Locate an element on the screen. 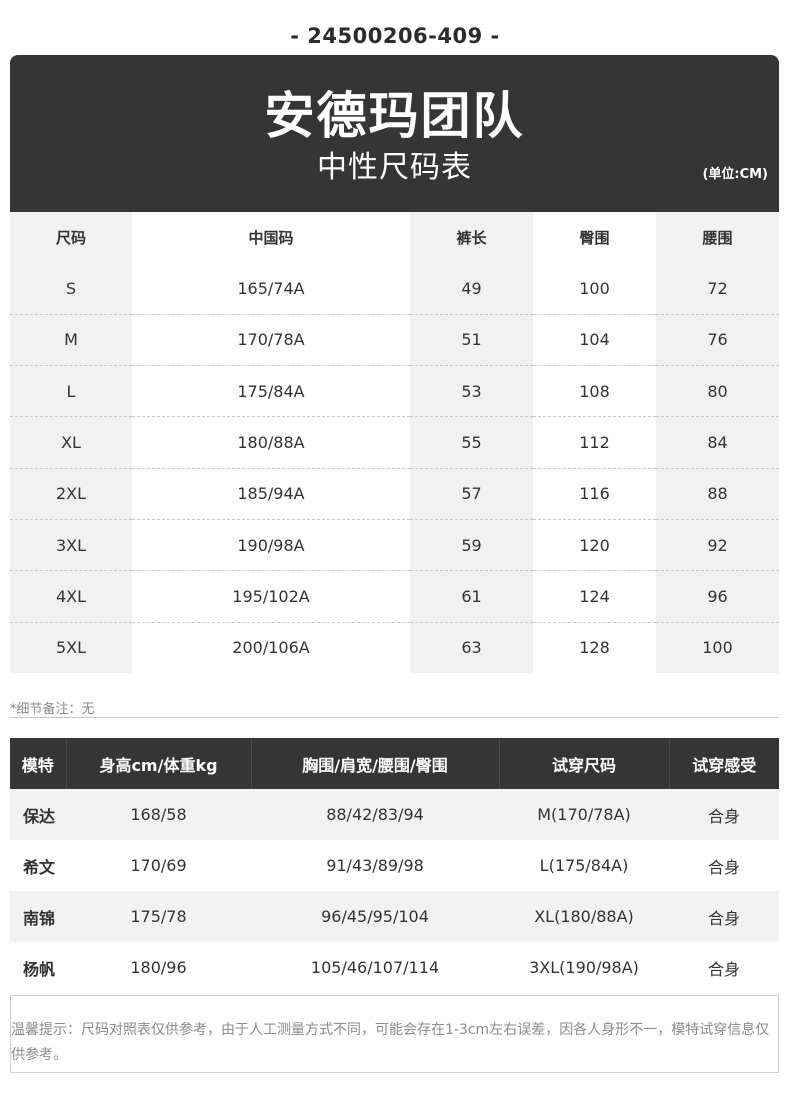 Image resolution: width=790 pixels, height=1094 pixels. cell-china-size: 195/102A is located at coordinates (271, 596).